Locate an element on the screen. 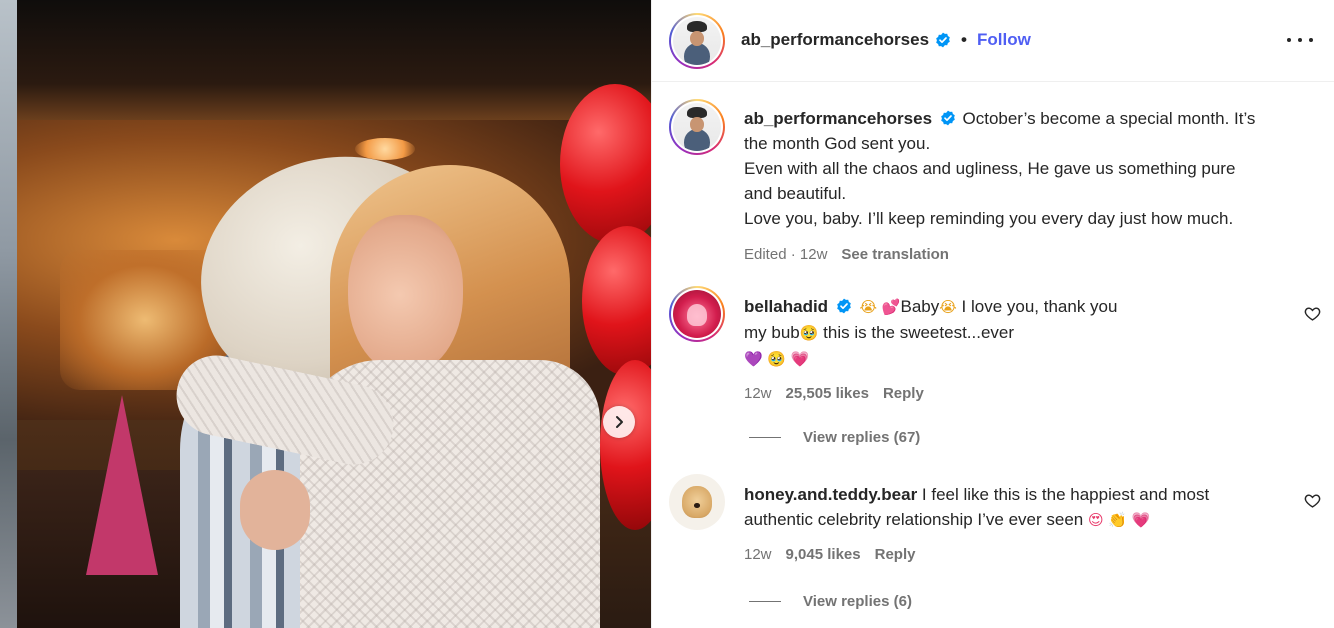 This screenshot has height=628, width=1334. comment-text: this is the sweetest...ever is located at coordinates (919, 332).